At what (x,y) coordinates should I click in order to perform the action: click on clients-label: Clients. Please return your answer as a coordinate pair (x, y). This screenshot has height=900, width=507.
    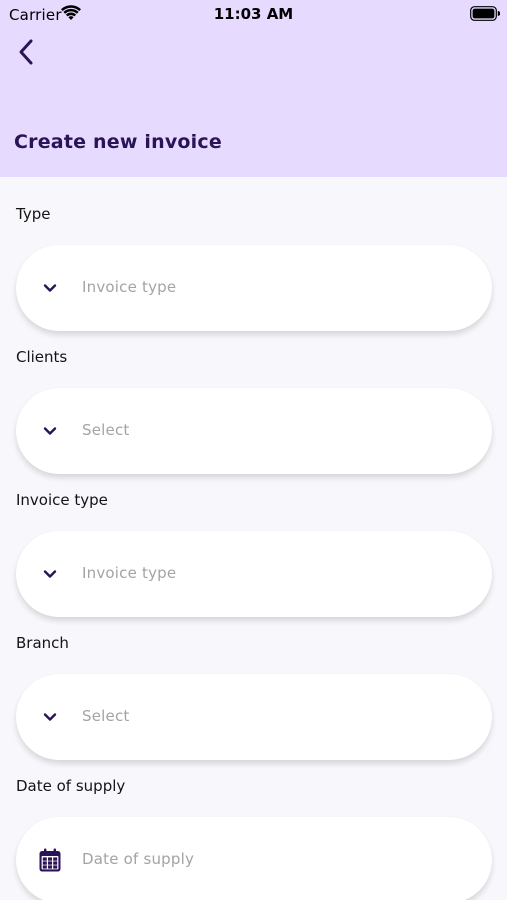
    Looking at the image, I should click on (42, 357).